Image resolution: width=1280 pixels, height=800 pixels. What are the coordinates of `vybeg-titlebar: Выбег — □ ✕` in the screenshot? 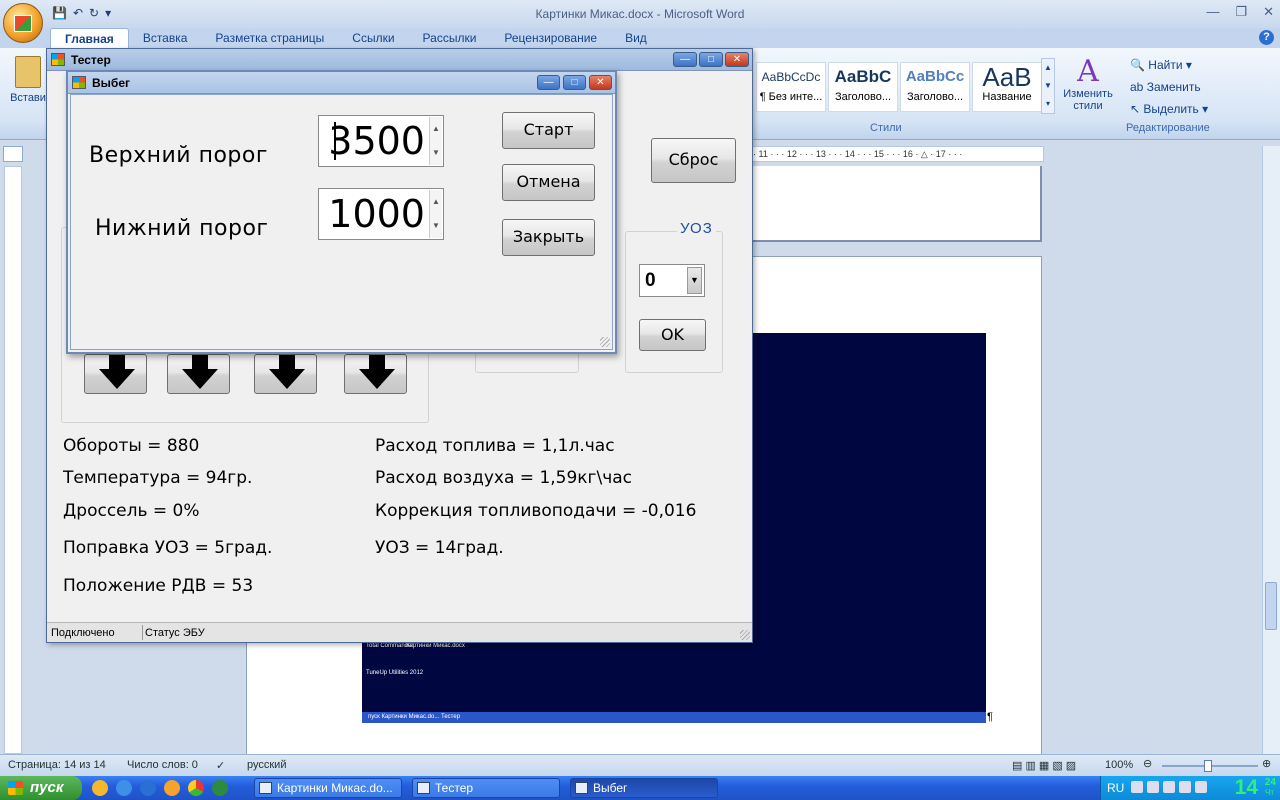 It's located at (341, 83).